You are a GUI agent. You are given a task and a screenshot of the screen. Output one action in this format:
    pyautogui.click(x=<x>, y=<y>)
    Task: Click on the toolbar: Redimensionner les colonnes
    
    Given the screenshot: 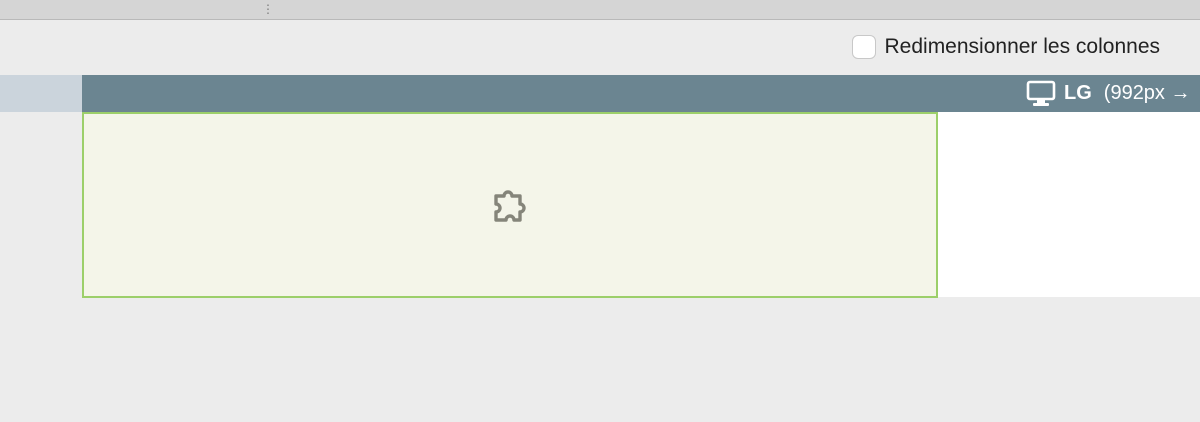 What is the action you would take?
    pyautogui.click(x=600, y=47)
    